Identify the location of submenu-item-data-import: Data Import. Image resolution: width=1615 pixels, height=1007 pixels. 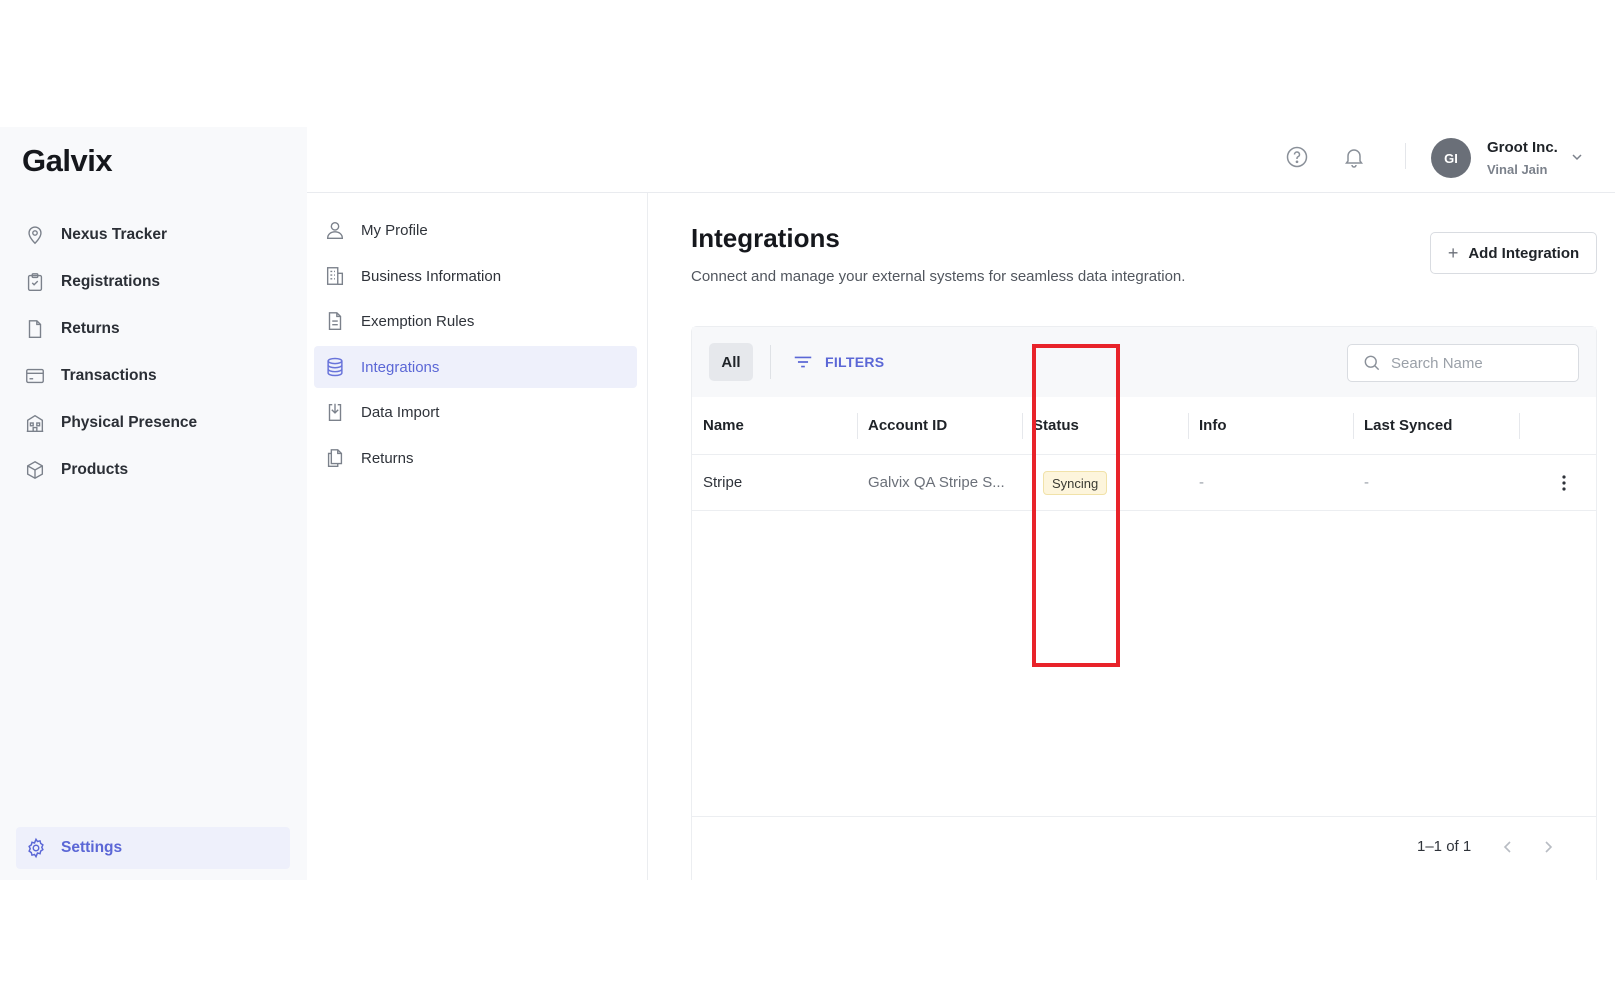
(475, 412).